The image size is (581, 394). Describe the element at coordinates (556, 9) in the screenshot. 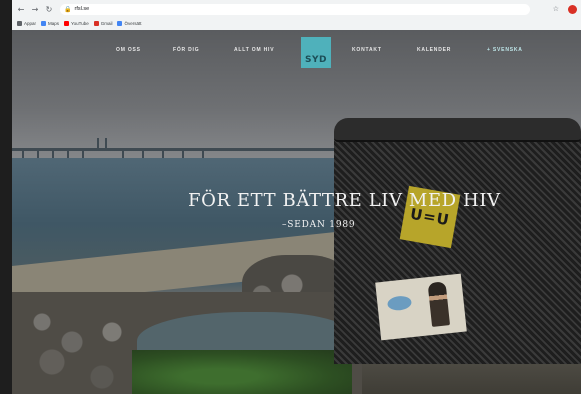

I see `extensions-icon: ☆` at that location.